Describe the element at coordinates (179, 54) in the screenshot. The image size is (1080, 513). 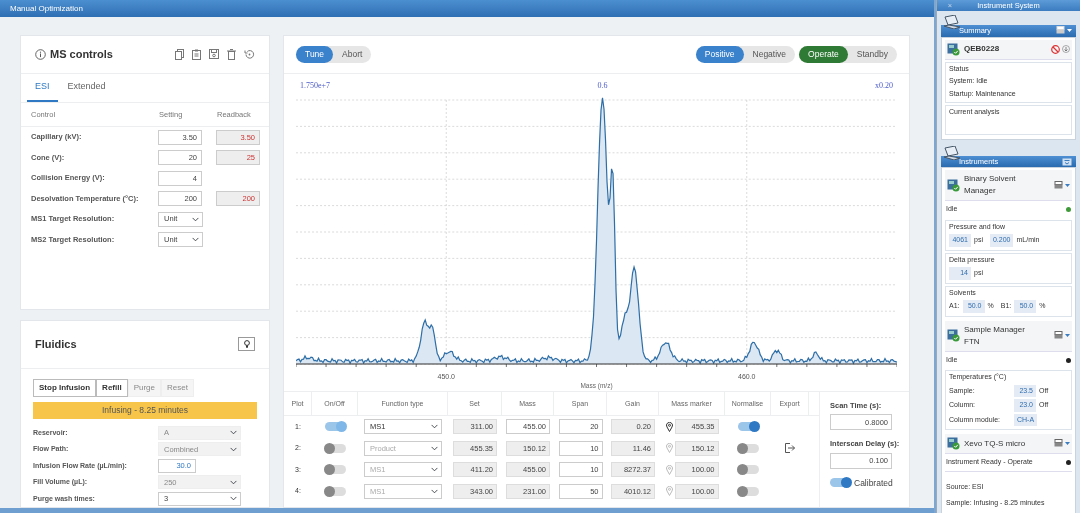
I see `copy-icon` at that location.